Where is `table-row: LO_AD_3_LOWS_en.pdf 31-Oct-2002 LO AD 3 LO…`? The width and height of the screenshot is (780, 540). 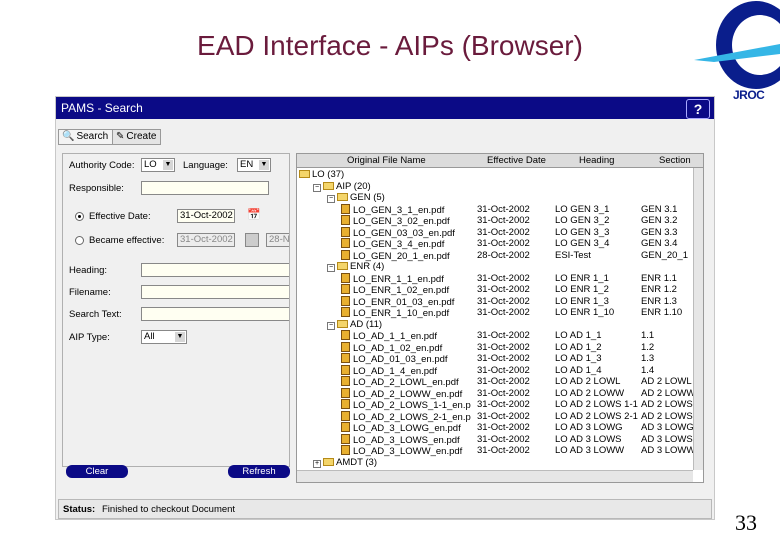 table-row: LO_AD_3_LOWS_en.pdf 31-Oct-2002 LO AD 3 LO… is located at coordinates (495, 439).